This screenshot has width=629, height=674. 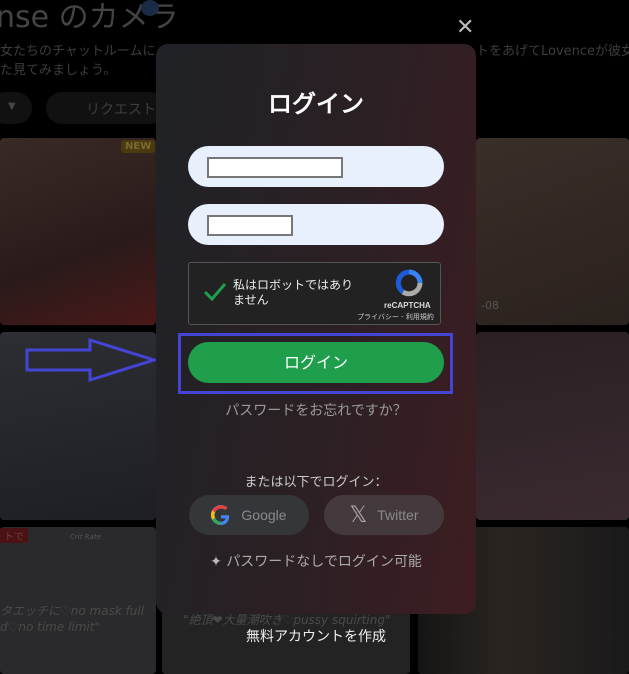 I want to click on passwordless-label: パスワードなしでログイン可能, so click(x=324, y=562).